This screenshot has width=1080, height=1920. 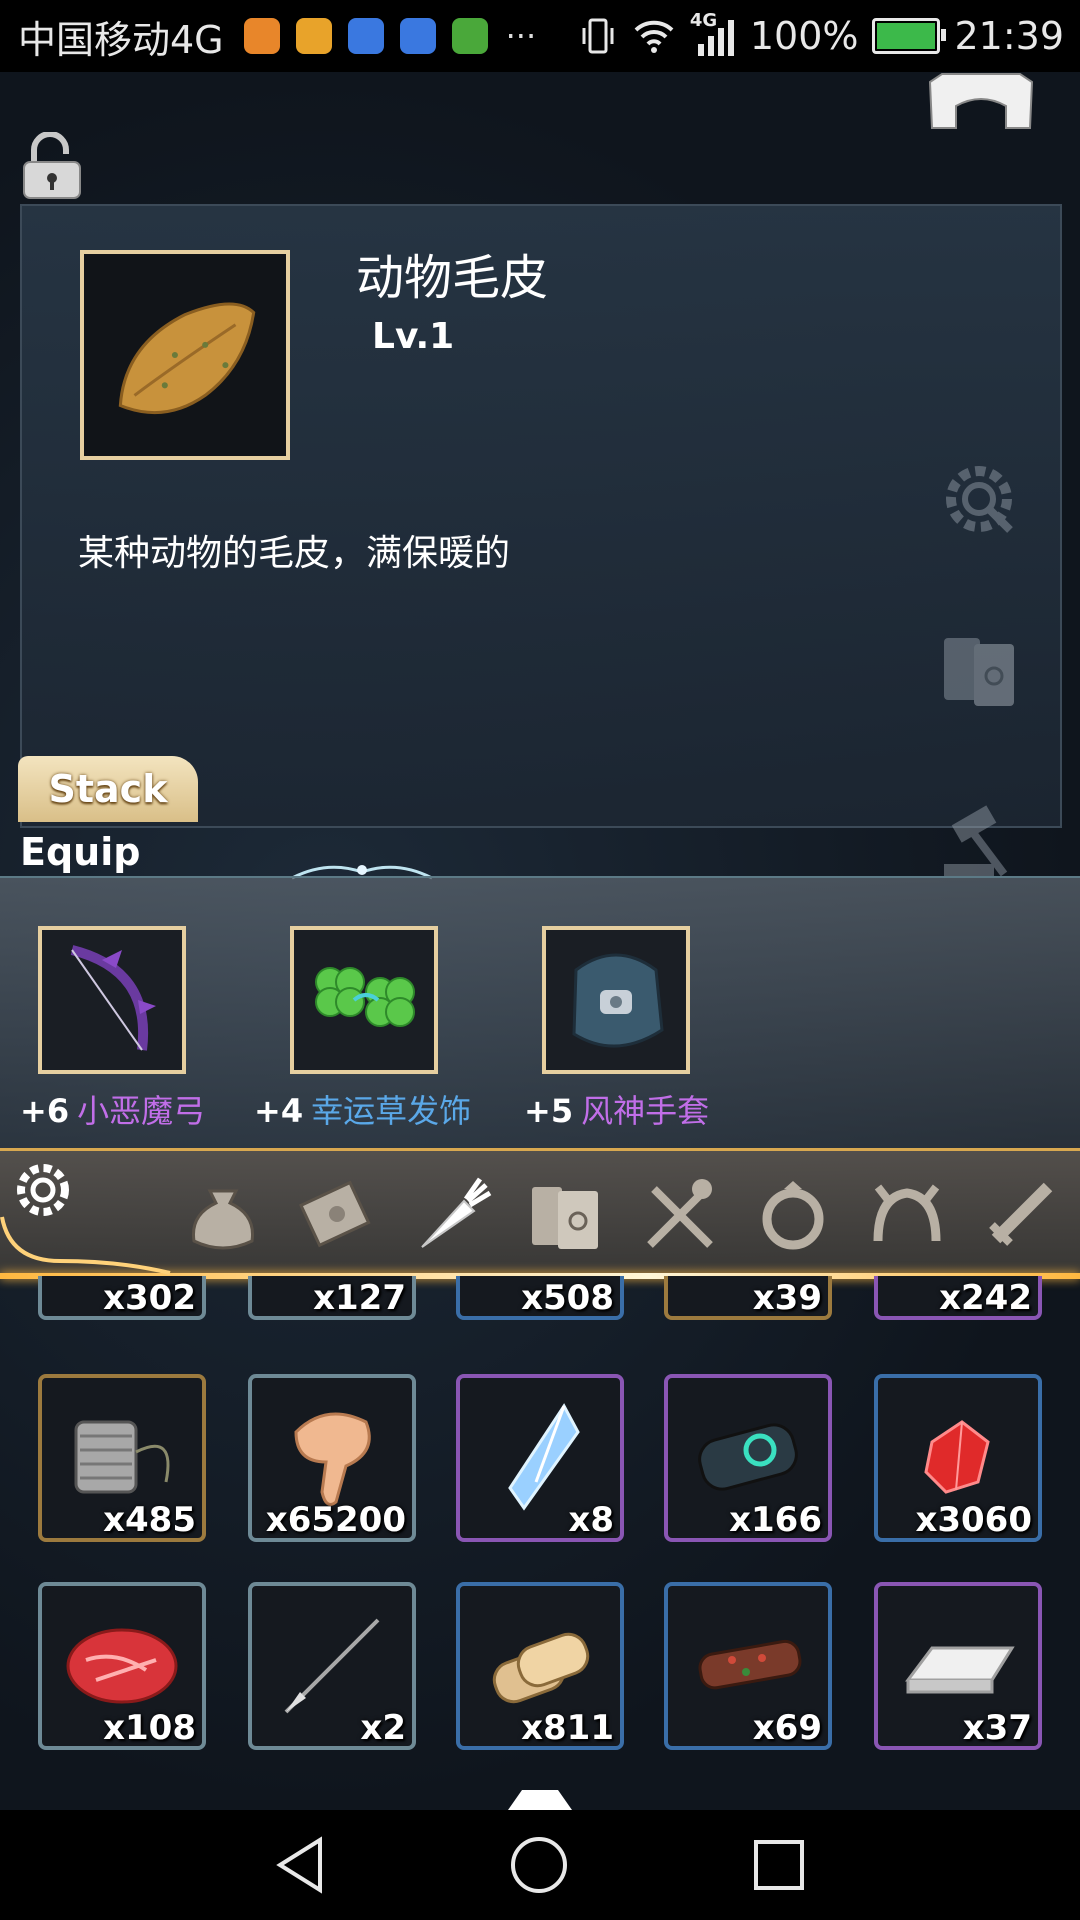 I want to click on unlock-icon, so click(x=52, y=167).